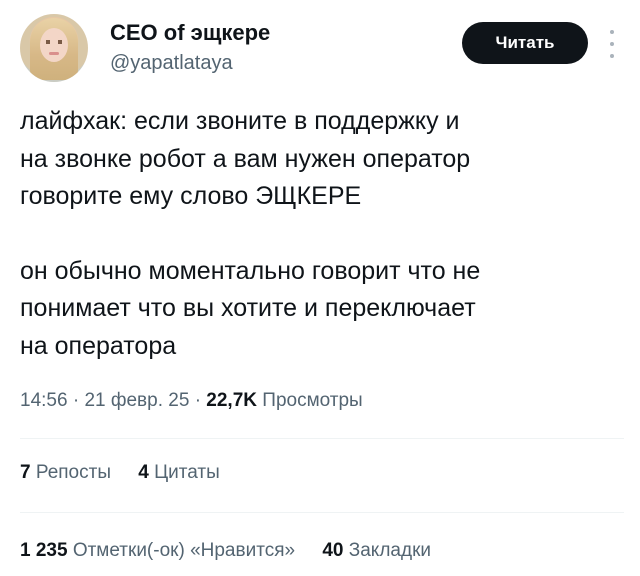  What do you see at coordinates (250, 270) in the screenshot?
I see `tweet-line: он обычно моментально говорит что не` at bounding box center [250, 270].